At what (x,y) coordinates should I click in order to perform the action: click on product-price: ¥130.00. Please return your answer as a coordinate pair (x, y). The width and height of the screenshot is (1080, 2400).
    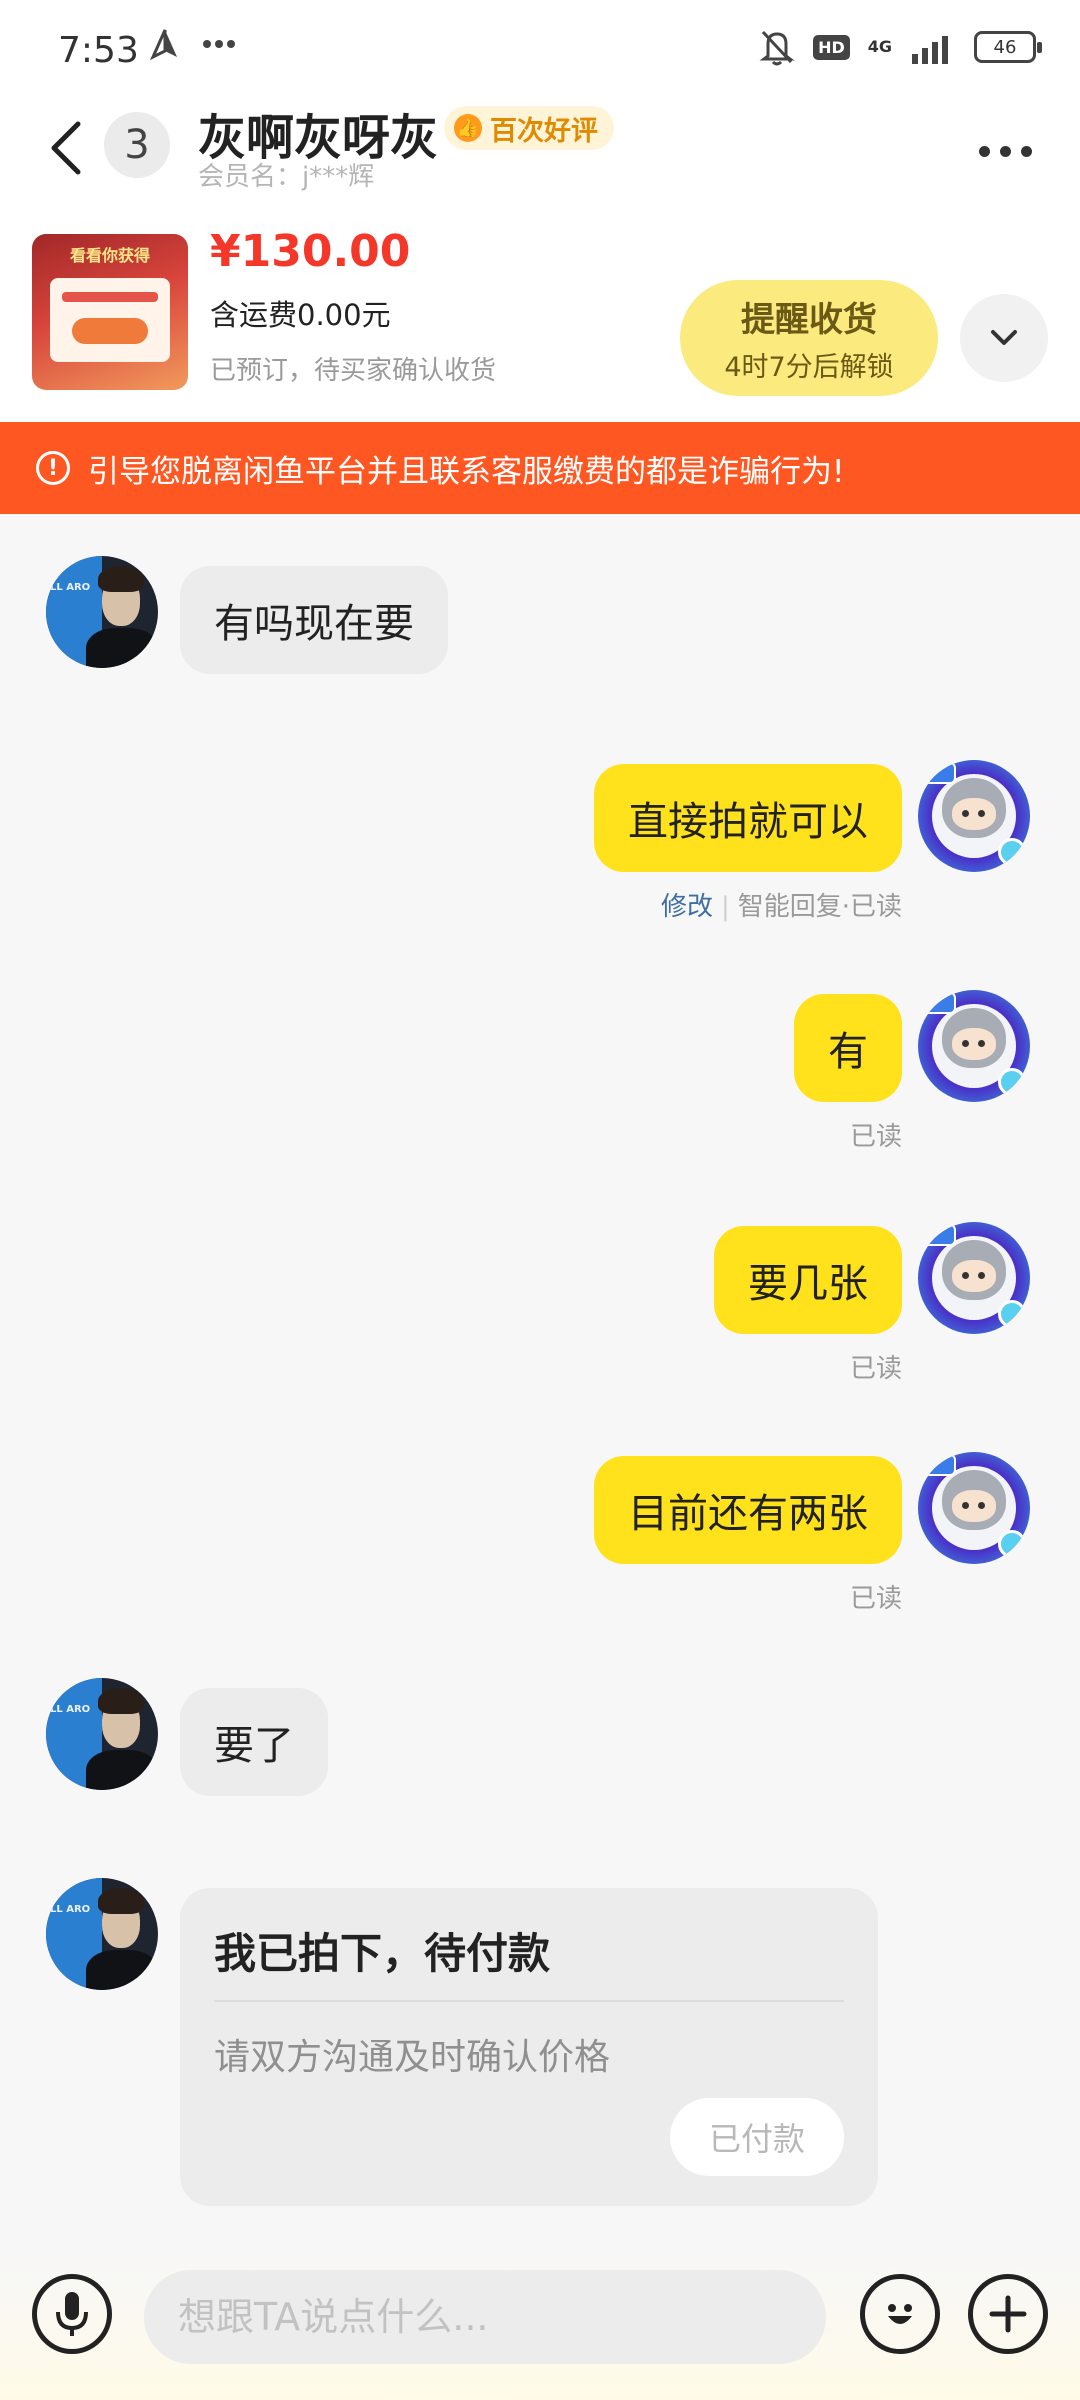
    Looking at the image, I should click on (310, 251).